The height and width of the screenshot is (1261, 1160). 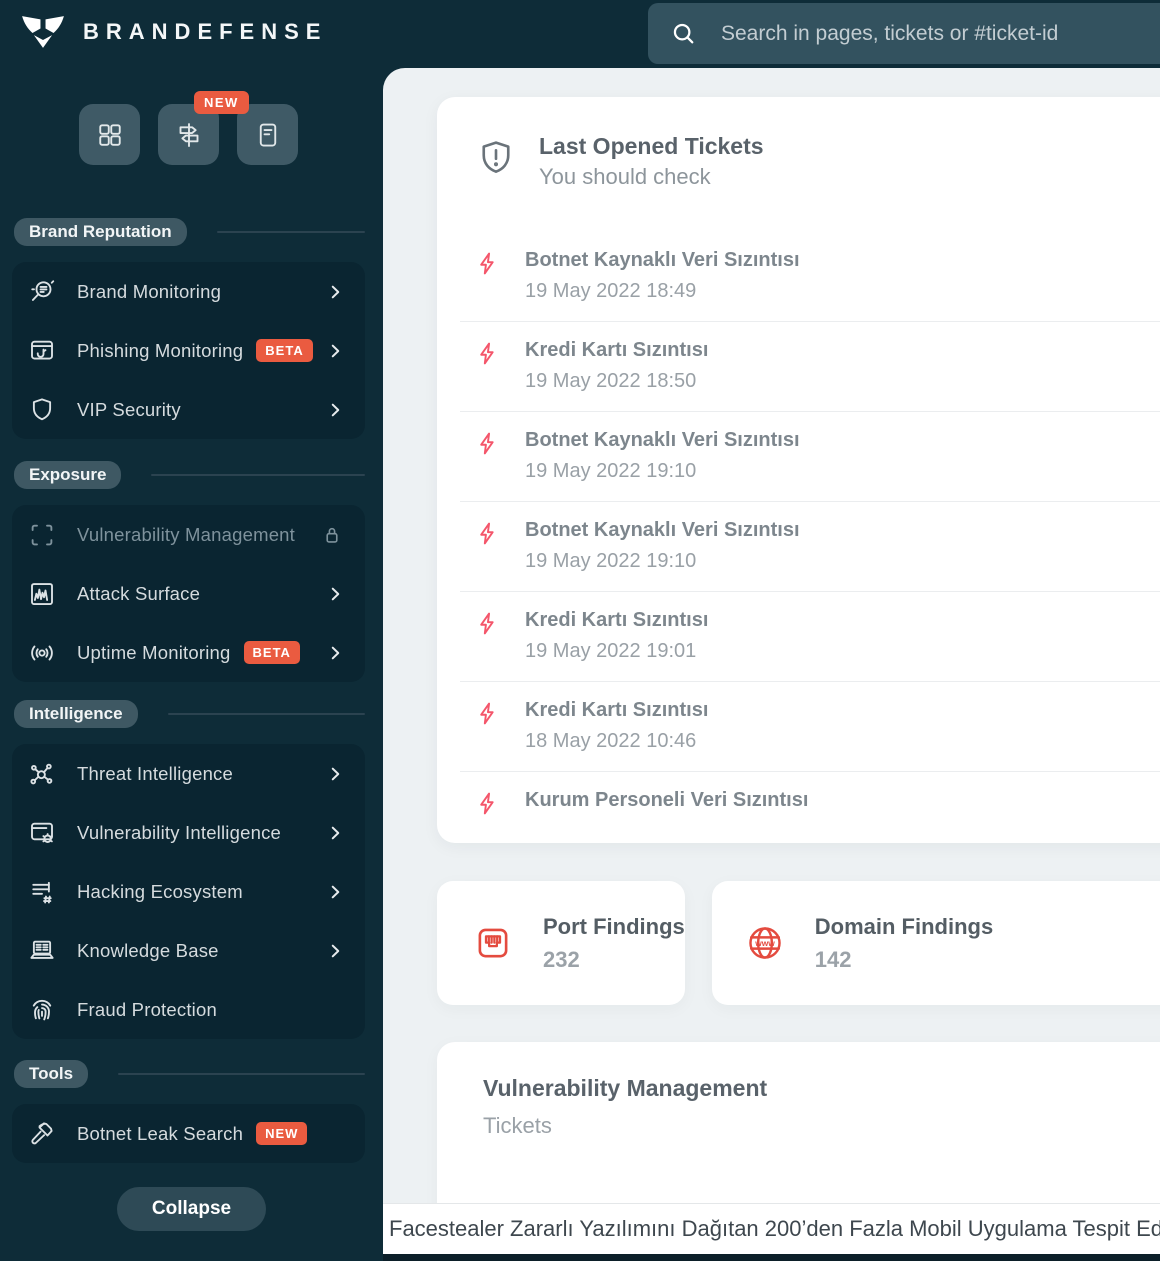 I want to click on port-icon, so click(x=493, y=943).